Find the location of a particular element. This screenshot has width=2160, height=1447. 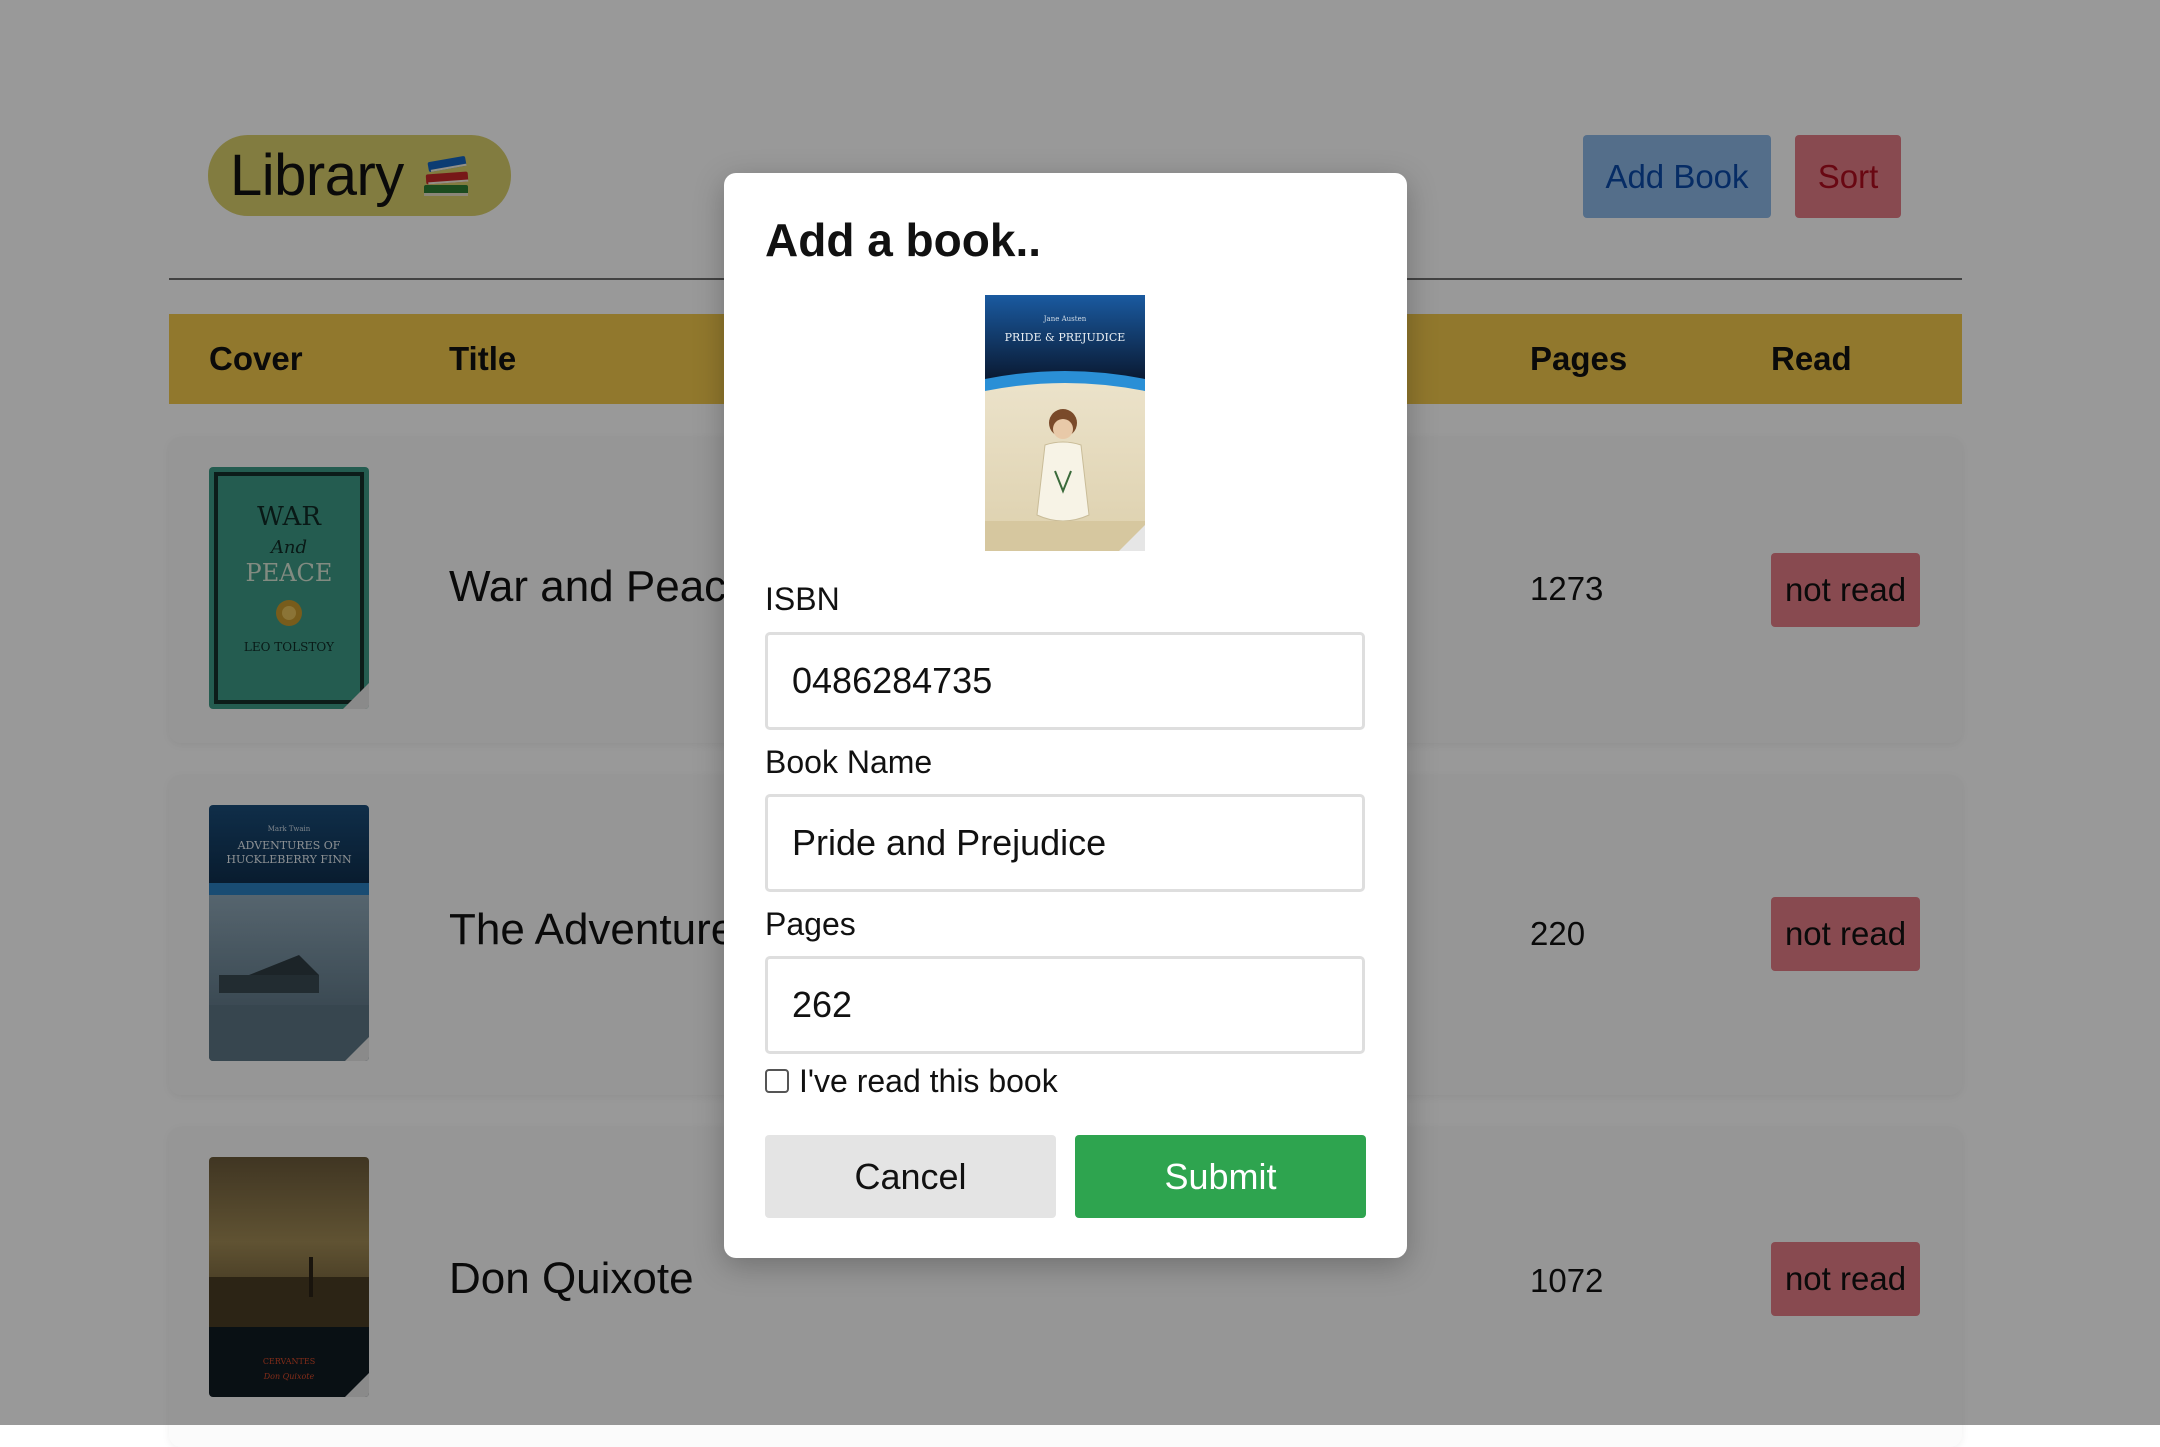

pages-input is located at coordinates (1065, 1005).